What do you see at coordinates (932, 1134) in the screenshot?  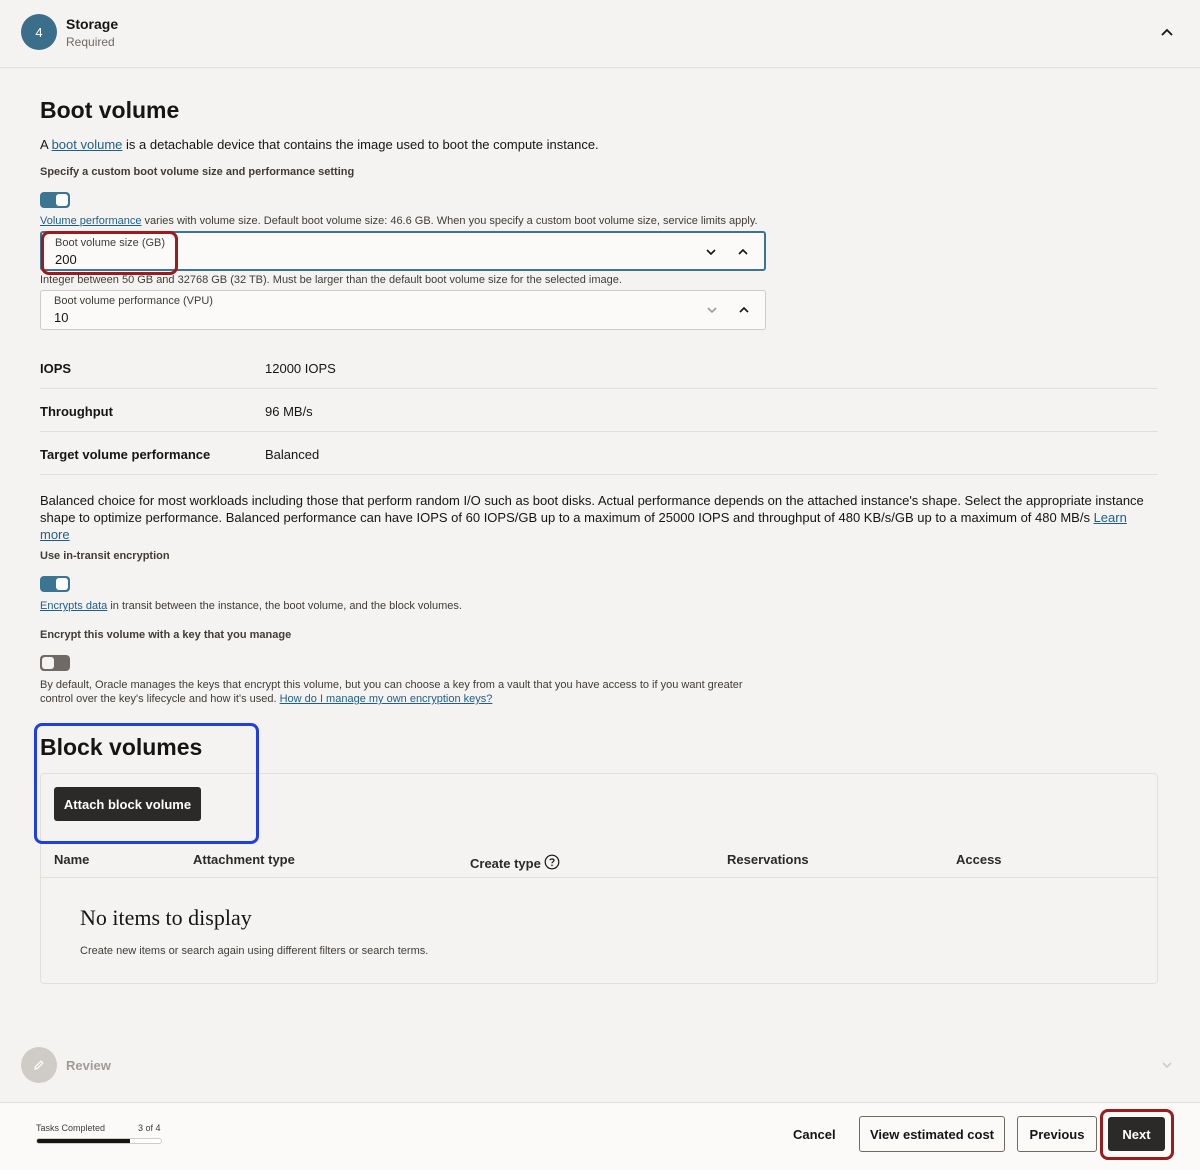 I see `view-estimated-cost-button: View estimated cost` at bounding box center [932, 1134].